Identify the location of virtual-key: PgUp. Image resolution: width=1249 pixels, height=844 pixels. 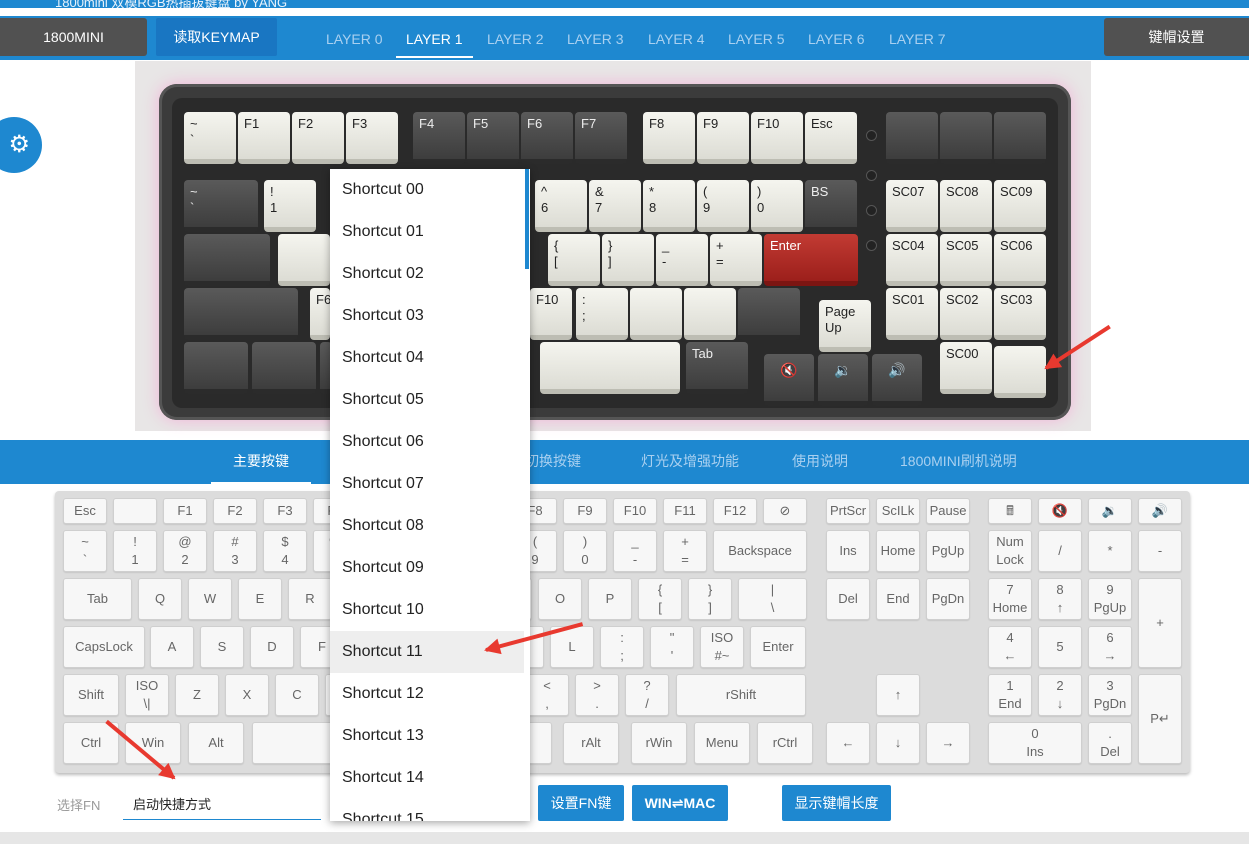
(948, 551).